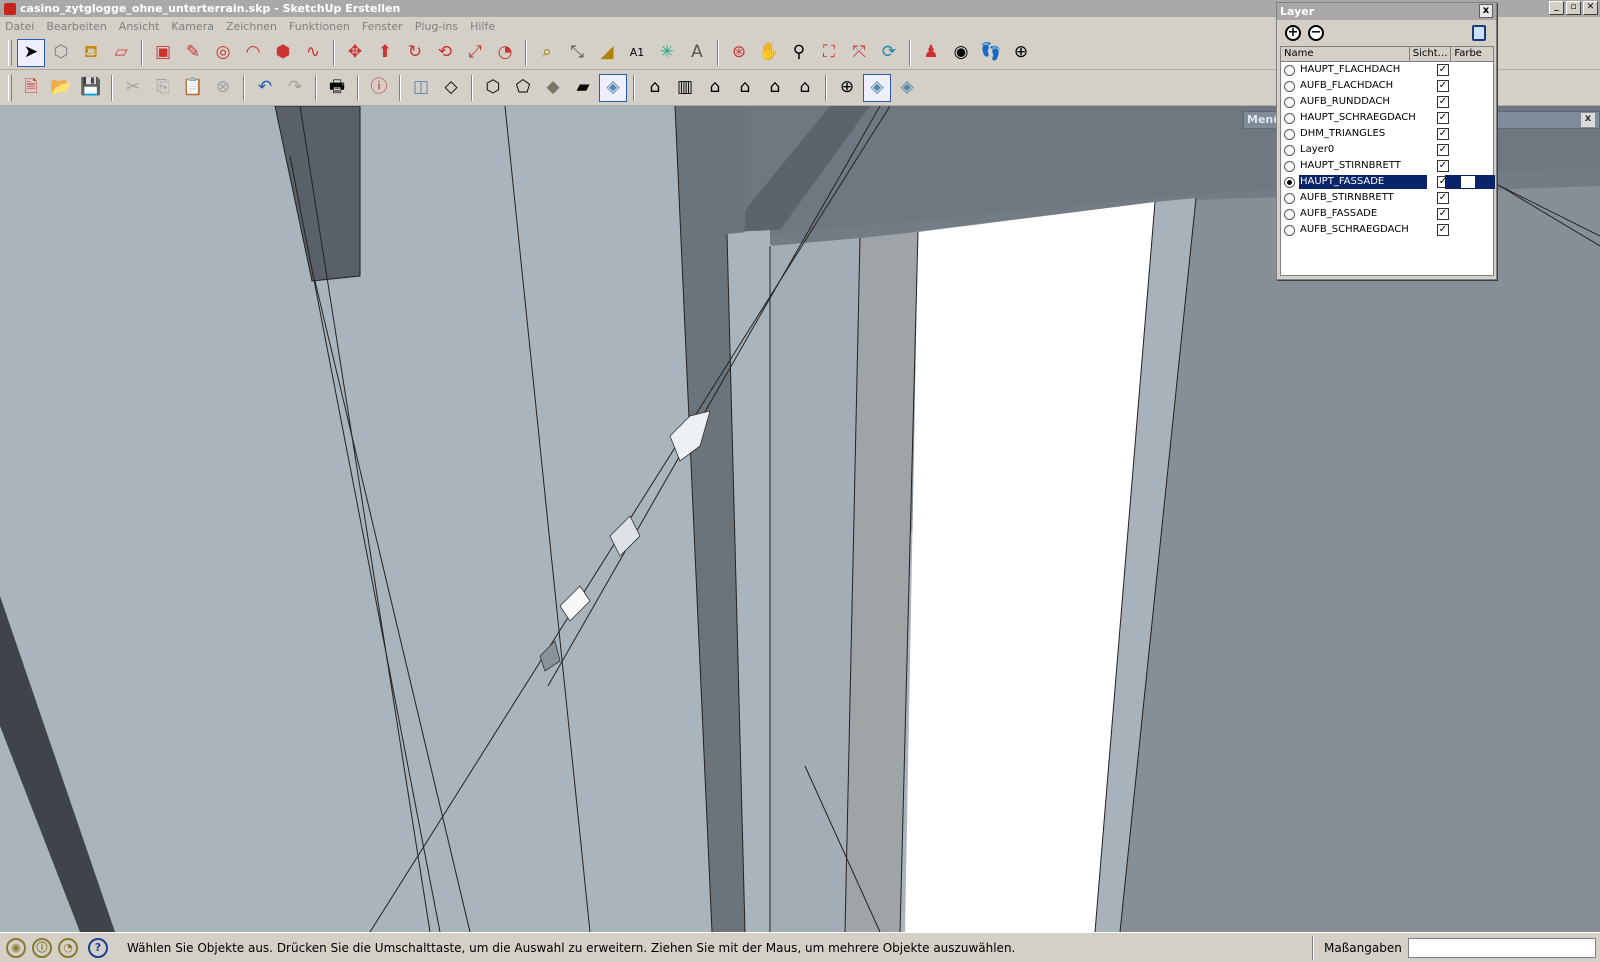 Image resolution: width=1600 pixels, height=962 pixels. Describe the element at coordinates (739, 53) in the screenshot. I see `orbit-icon: ⊛` at that location.